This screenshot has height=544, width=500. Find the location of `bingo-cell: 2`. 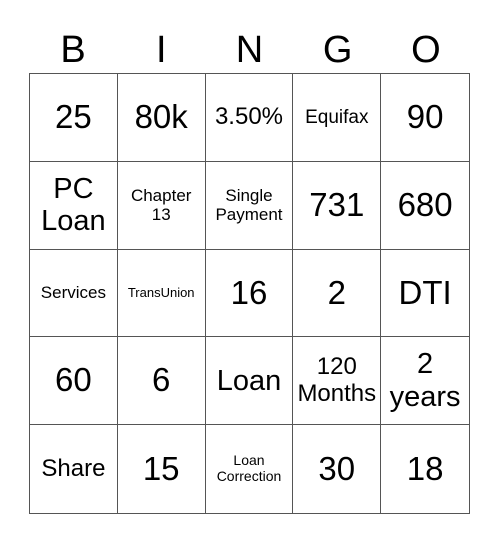

bingo-cell: 2 is located at coordinates (337, 293).